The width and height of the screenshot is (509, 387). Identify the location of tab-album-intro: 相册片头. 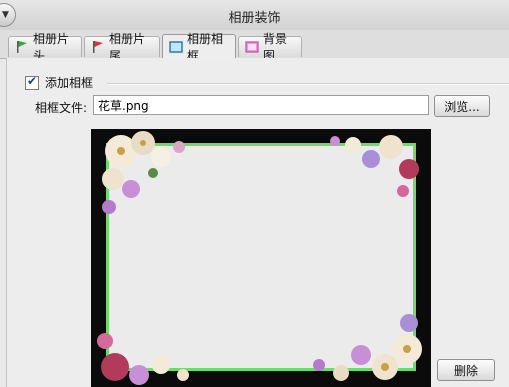
(45, 47).